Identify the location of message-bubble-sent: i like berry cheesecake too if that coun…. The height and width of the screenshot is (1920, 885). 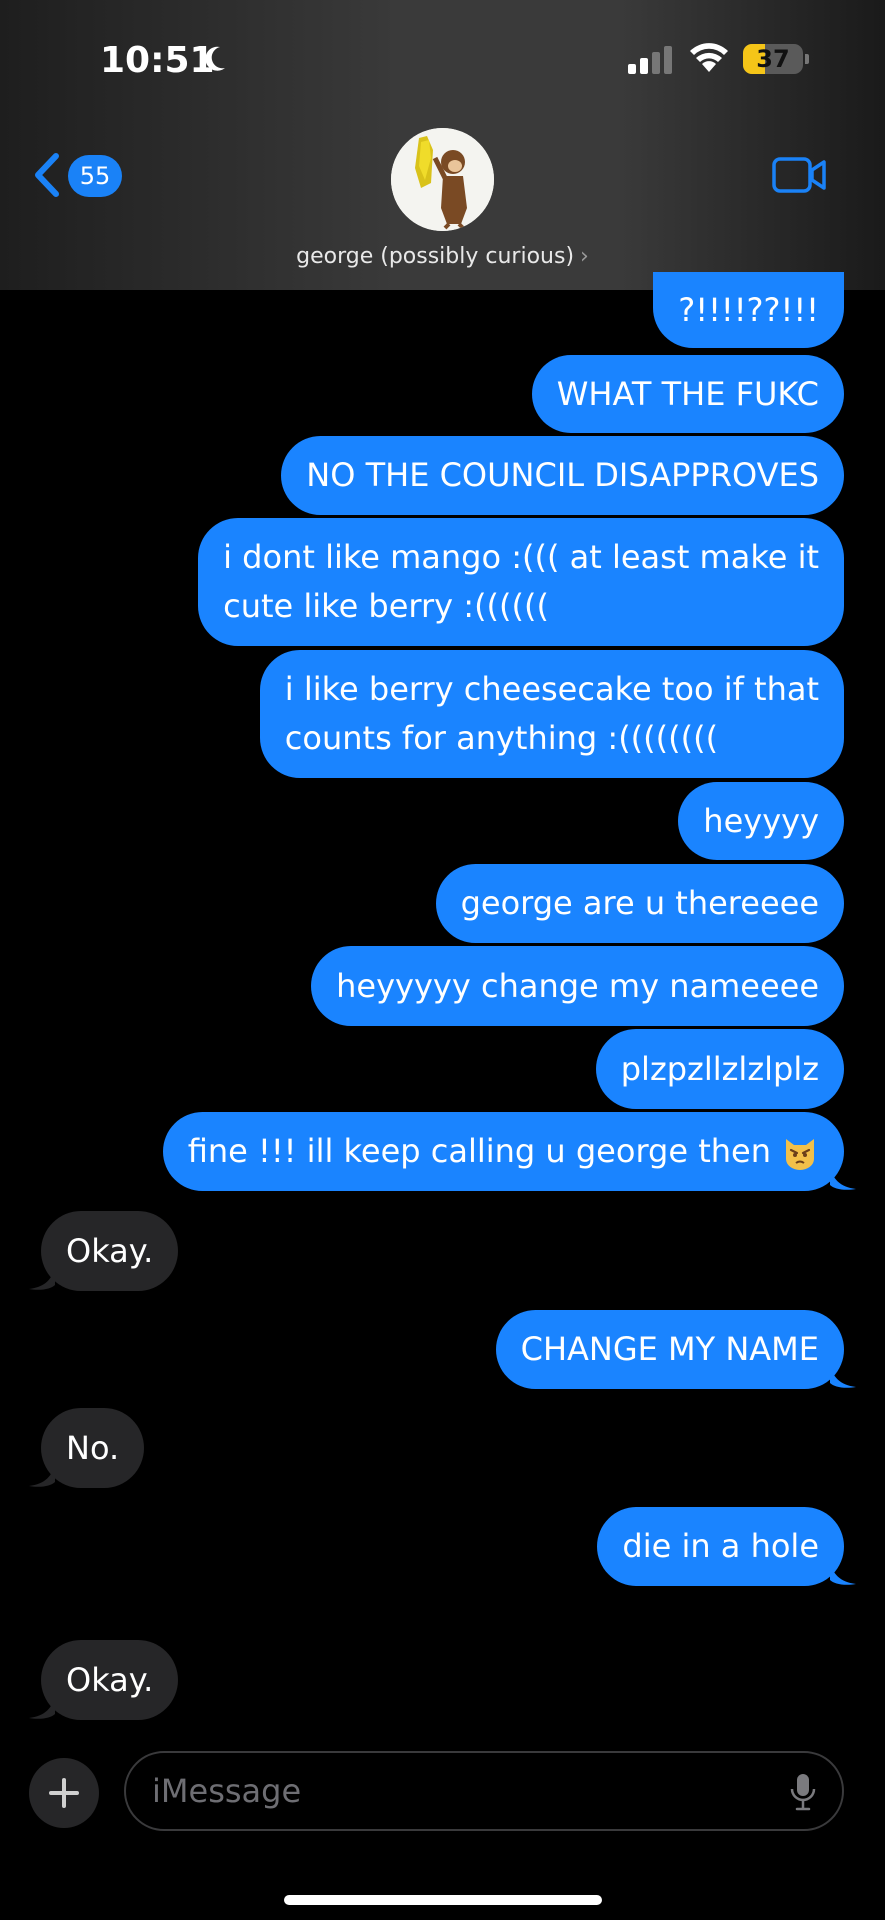
(551, 714).